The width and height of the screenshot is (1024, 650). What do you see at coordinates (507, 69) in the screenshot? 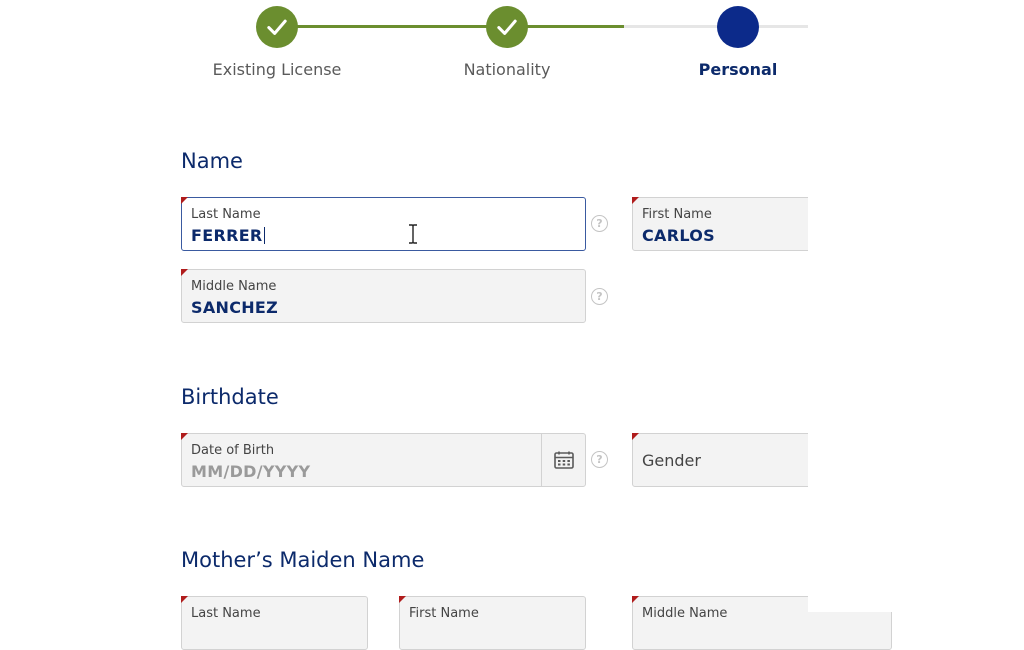
I see `step-label-nationality: Nationality` at bounding box center [507, 69].